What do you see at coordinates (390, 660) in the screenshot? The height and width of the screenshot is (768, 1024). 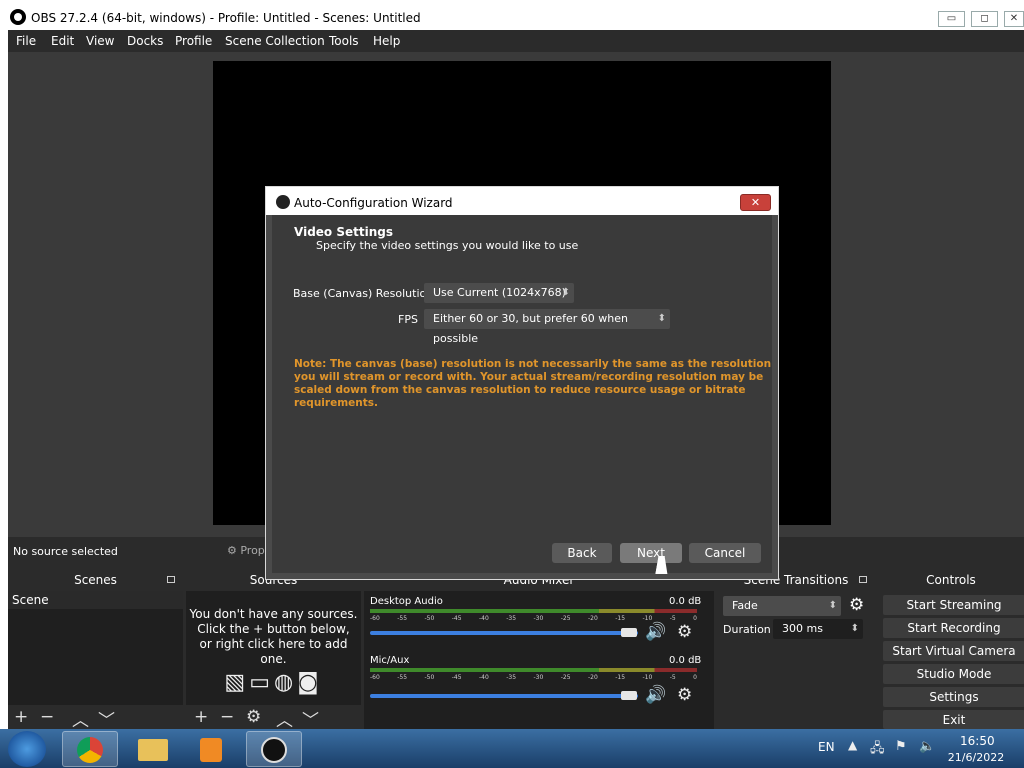 I see `channel-name: Mic/Aux` at bounding box center [390, 660].